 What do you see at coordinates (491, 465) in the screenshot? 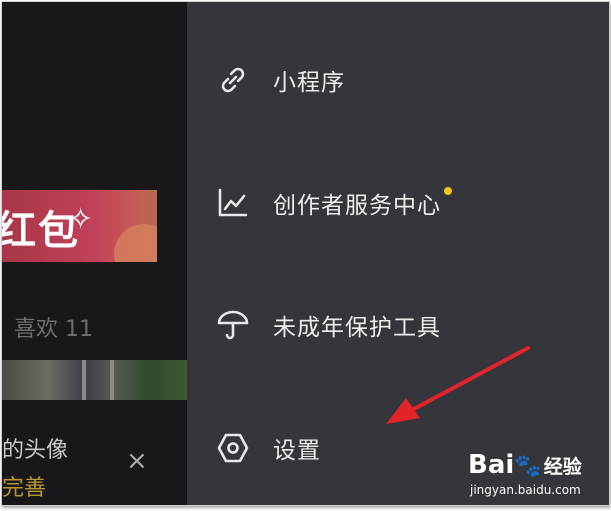
I see `watermark-logo-text: Bai` at bounding box center [491, 465].